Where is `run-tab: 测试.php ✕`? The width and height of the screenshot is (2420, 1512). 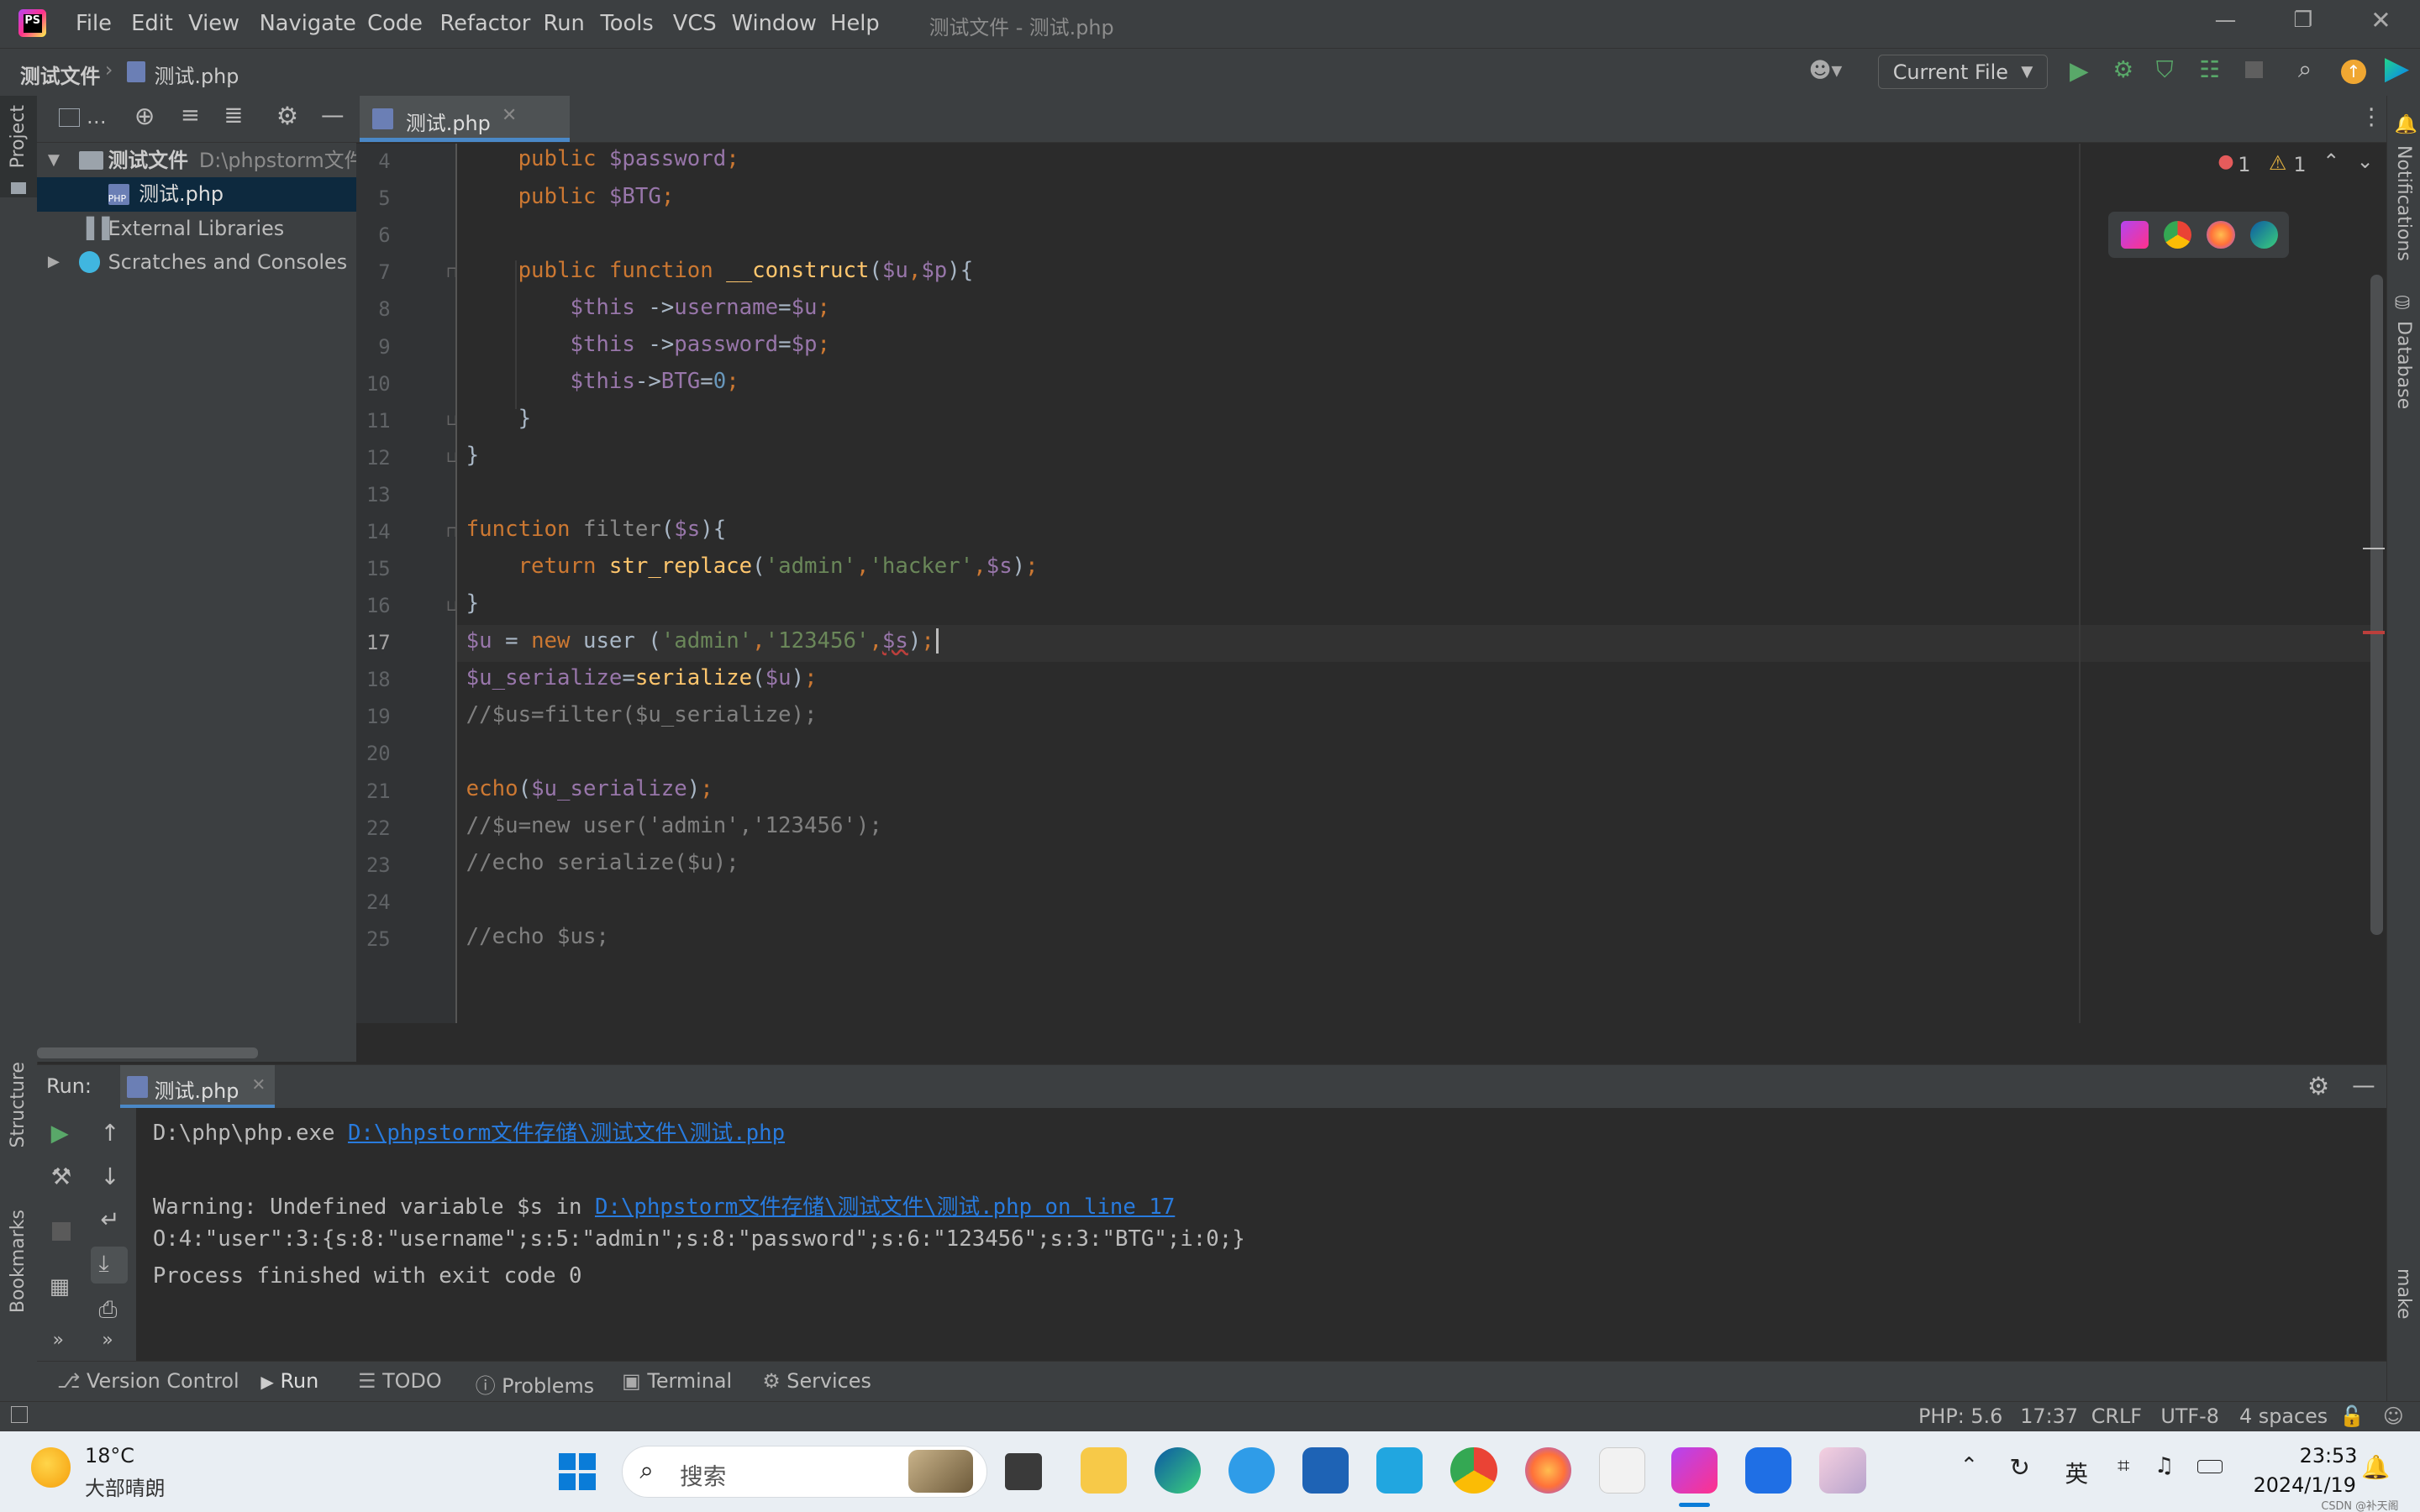
run-tab: 测试.php ✕ is located at coordinates (197, 1087).